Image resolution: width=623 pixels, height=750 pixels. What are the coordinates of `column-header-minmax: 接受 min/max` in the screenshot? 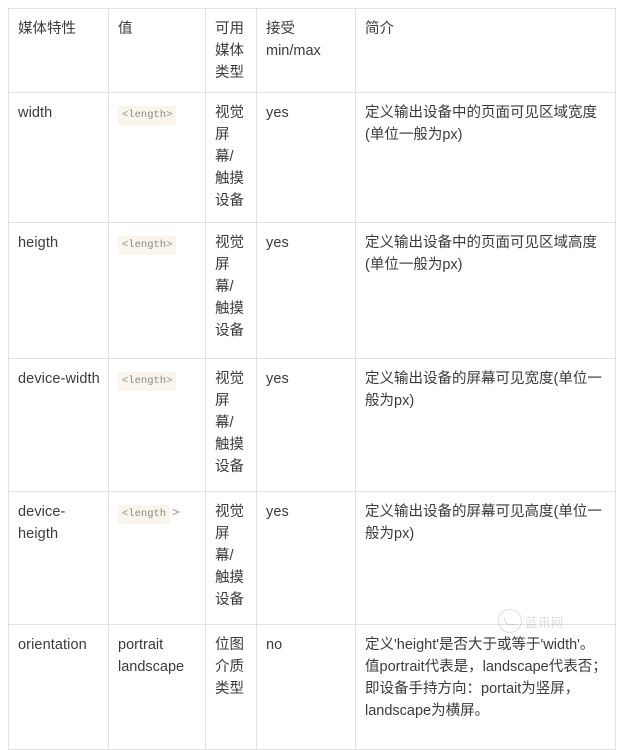 It's located at (306, 50).